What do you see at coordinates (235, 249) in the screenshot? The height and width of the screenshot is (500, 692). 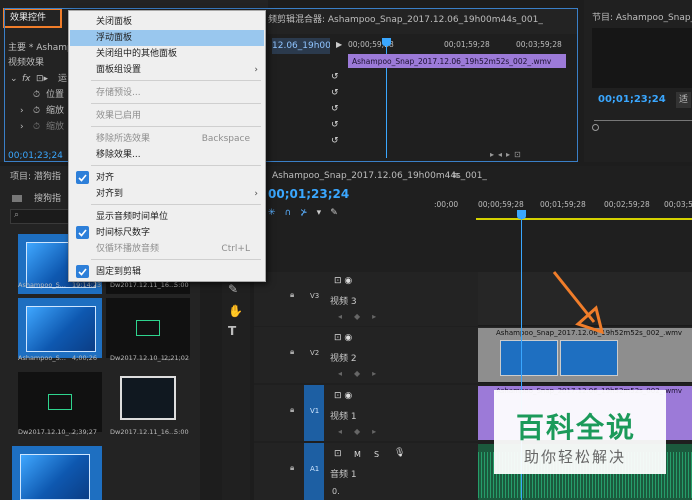 I see `menu-shortcut: Ctrl+L` at bounding box center [235, 249].